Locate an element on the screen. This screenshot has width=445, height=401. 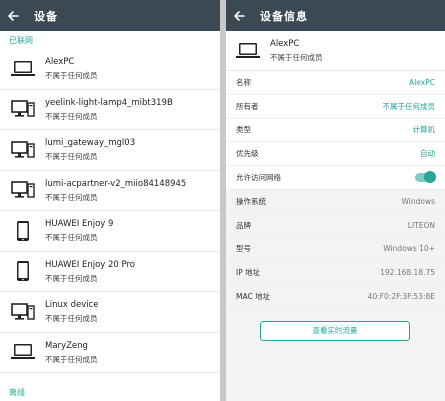
info-value: LITEON is located at coordinates (421, 225).